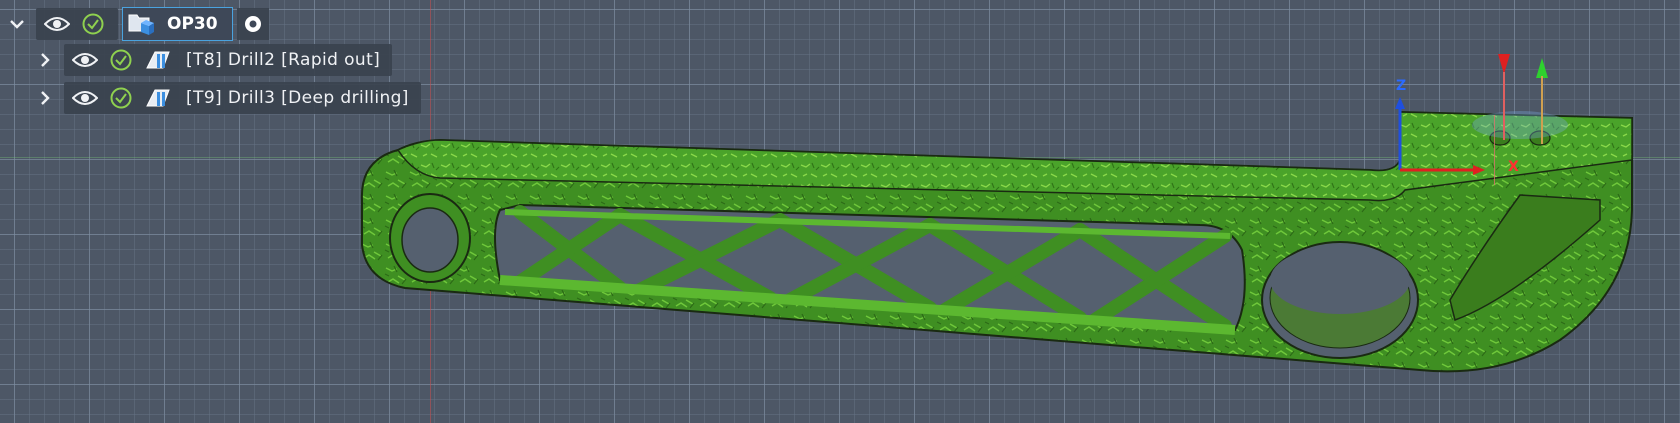 This screenshot has width=1680, height=423. I want to click on setup-options-circle-icon, so click(252, 24).